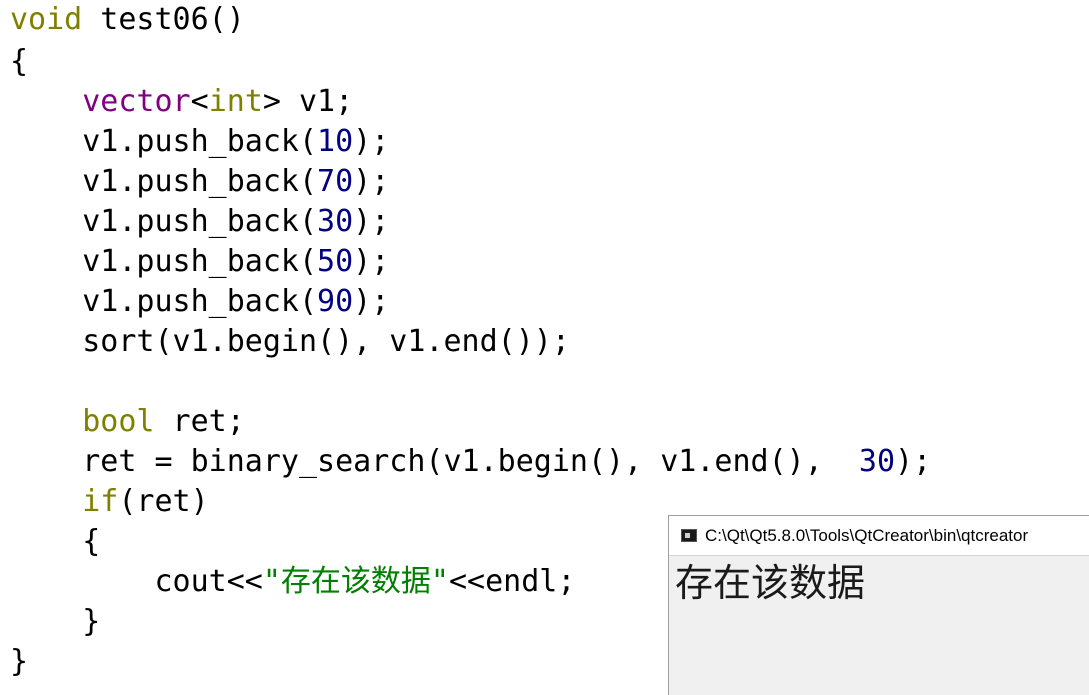 The height and width of the screenshot is (695, 1089). What do you see at coordinates (770, 583) in the screenshot?
I see `console-output-text: 存在该数据` at bounding box center [770, 583].